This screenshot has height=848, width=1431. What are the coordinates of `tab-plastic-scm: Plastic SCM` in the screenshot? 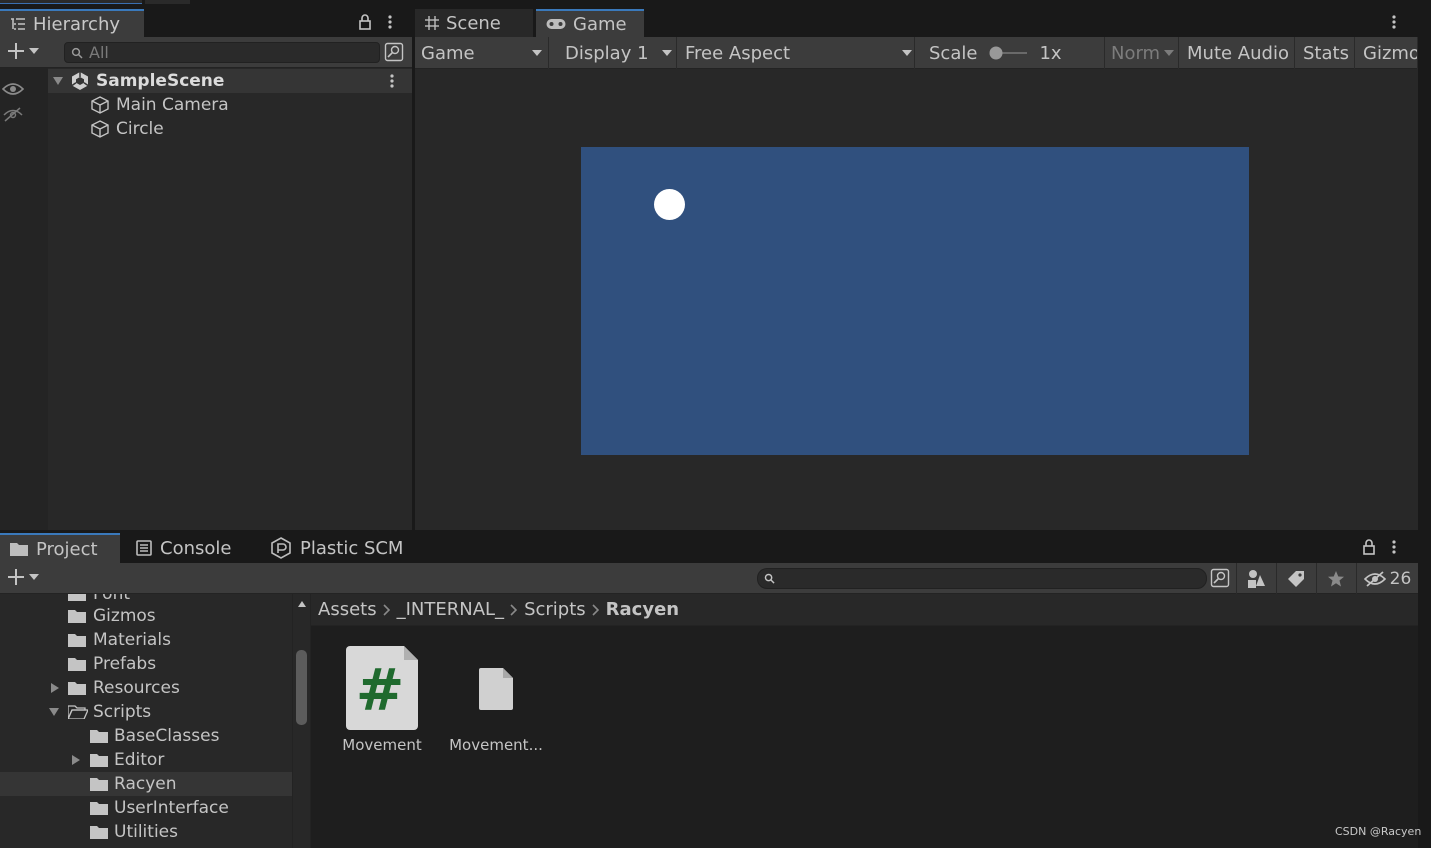 It's located at (345, 548).